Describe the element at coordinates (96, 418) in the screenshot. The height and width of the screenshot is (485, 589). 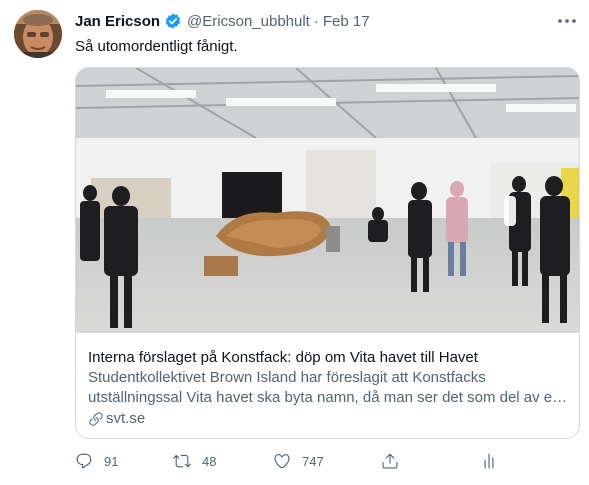
I see `link-icon` at that location.